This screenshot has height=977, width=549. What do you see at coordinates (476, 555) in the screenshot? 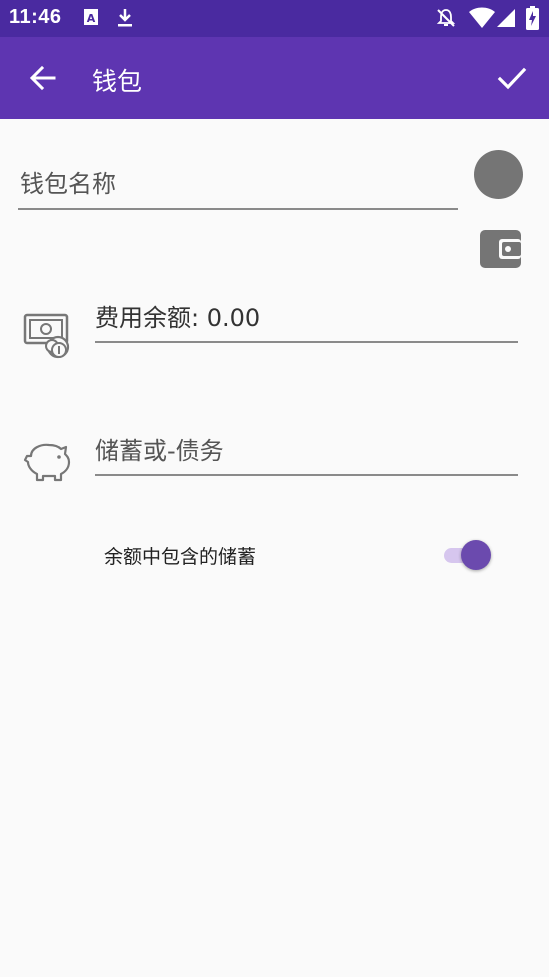
I see `switch-thumb` at bounding box center [476, 555].